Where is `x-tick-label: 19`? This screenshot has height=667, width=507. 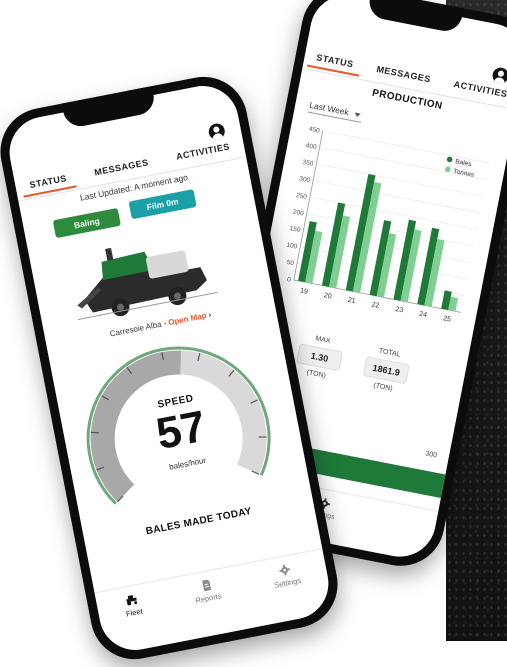
x-tick-label: 19 is located at coordinates (303, 291).